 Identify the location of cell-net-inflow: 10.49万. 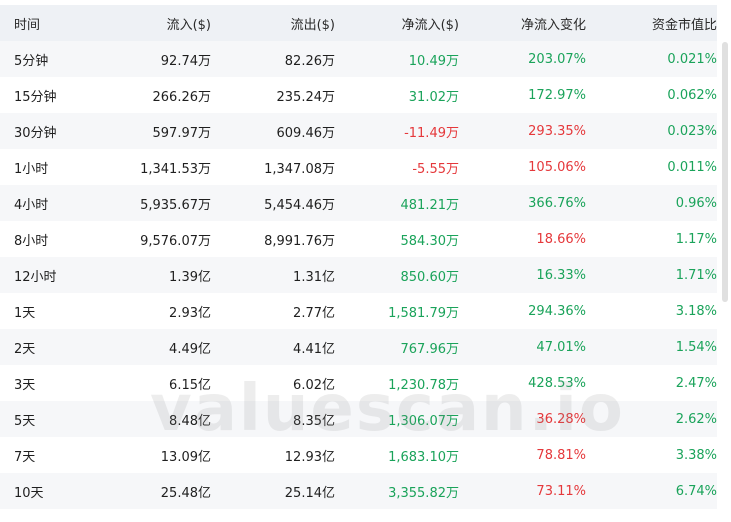
(433, 61).